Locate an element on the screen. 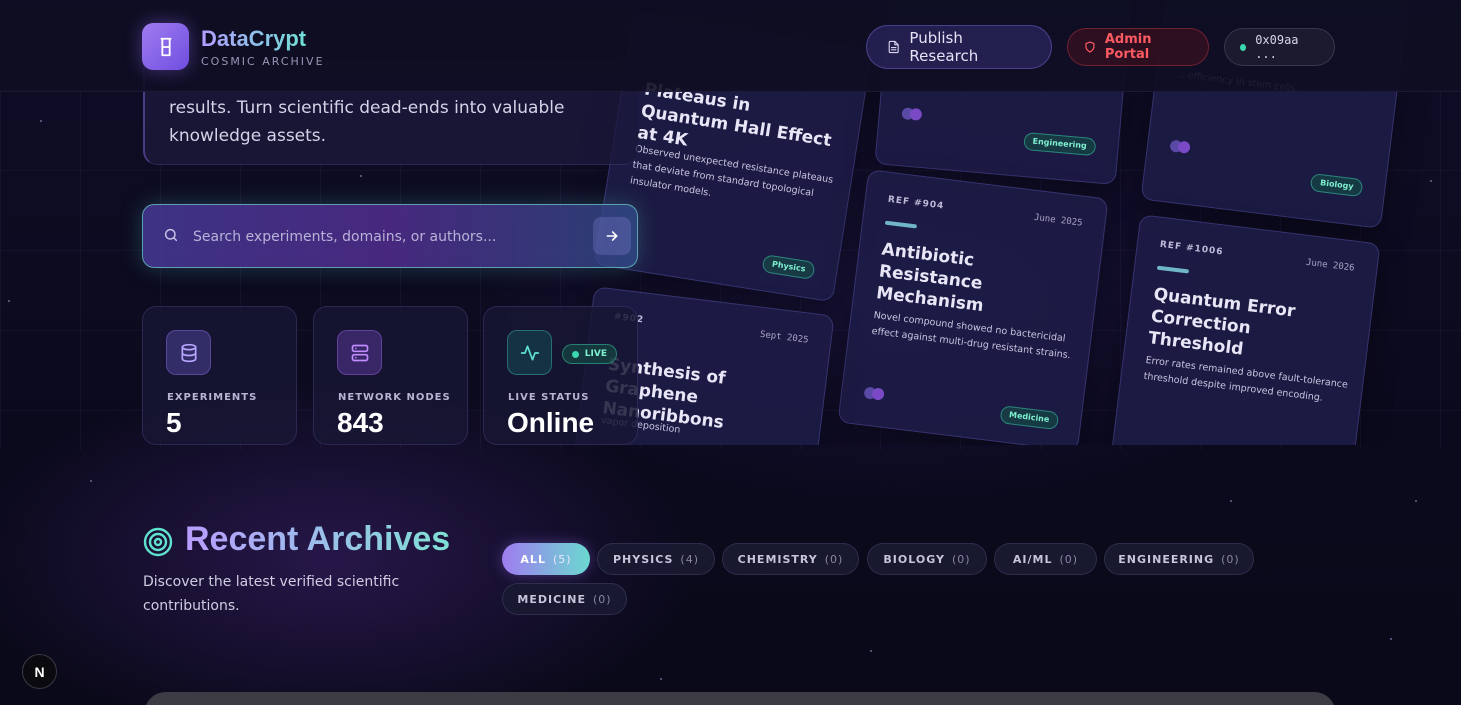 The image size is (1461, 705). card-ref: REF #904 is located at coordinates (916, 203).